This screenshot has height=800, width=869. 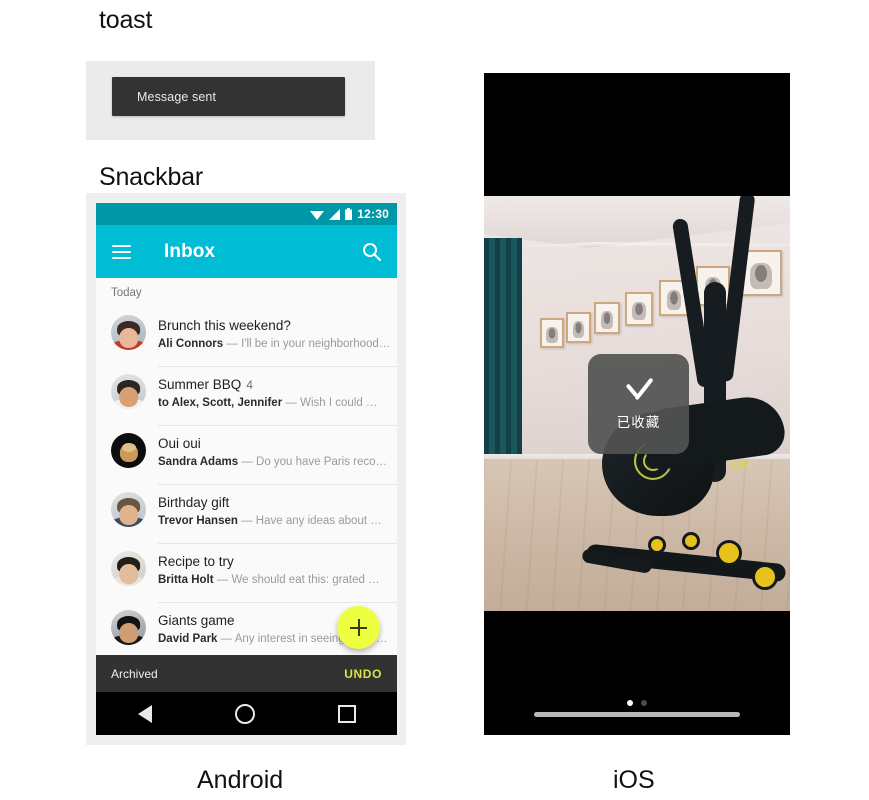 I want to click on wall-picture-frame, so click(x=552, y=333).